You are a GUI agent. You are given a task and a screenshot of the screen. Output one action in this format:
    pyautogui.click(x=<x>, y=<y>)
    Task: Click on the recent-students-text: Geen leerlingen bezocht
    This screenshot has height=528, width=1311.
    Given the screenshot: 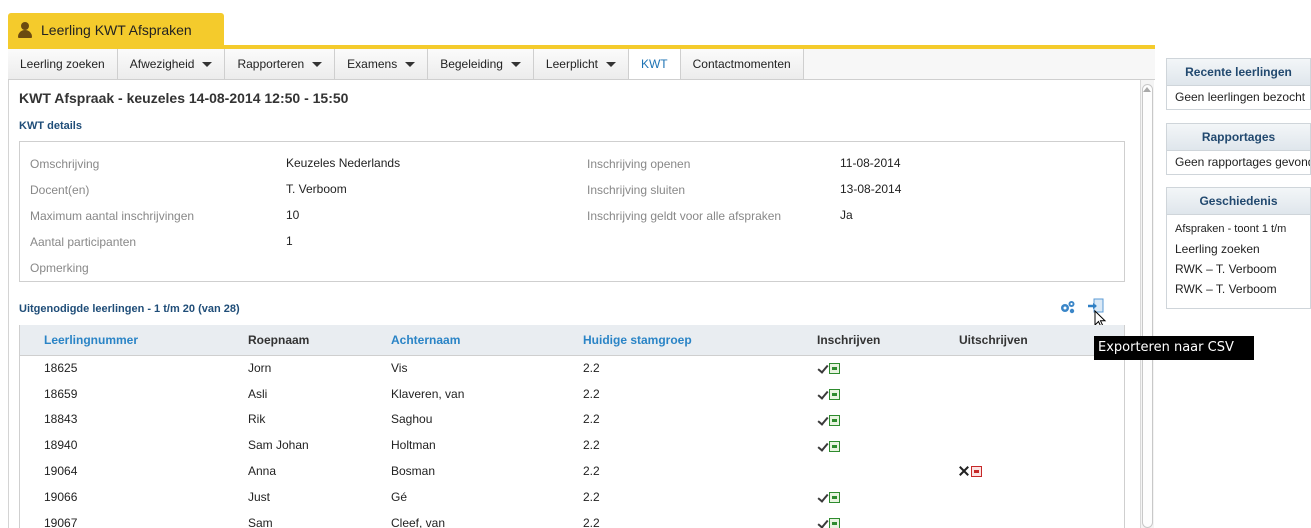 What is the action you would take?
    pyautogui.click(x=1240, y=97)
    